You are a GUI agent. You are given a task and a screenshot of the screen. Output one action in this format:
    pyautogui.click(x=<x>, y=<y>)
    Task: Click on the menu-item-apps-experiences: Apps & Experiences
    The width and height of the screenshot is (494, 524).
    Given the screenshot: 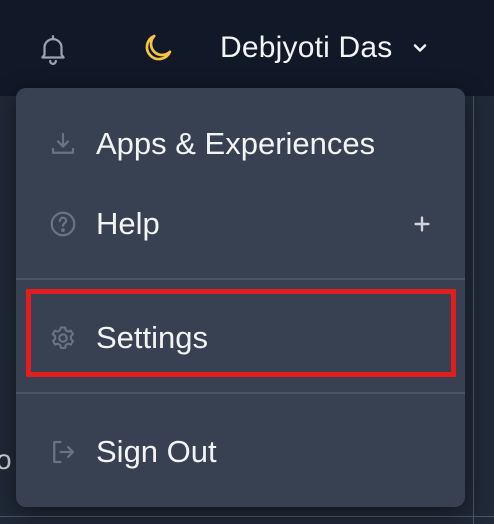 What is the action you would take?
    pyautogui.click(x=240, y=144)
    